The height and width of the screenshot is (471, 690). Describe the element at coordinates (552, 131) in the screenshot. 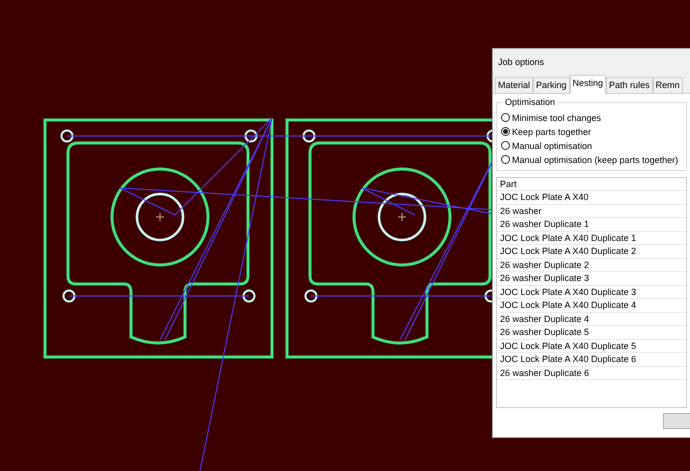

I see `option-label: Keep parts together` at that location.